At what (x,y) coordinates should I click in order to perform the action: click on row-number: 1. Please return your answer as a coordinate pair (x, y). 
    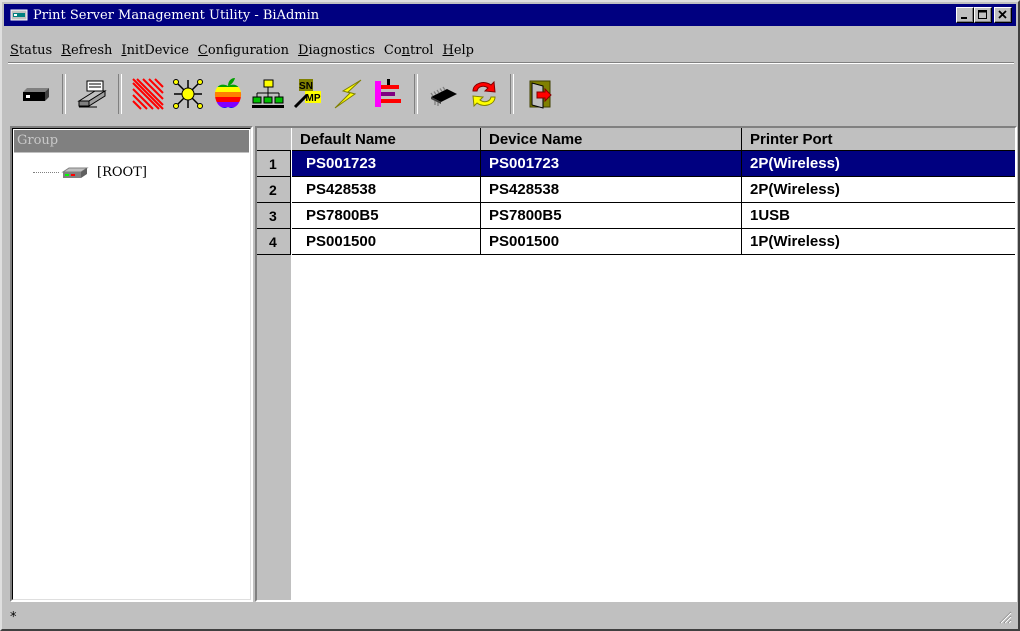
    Looking at the image, I should click on (274, 164).